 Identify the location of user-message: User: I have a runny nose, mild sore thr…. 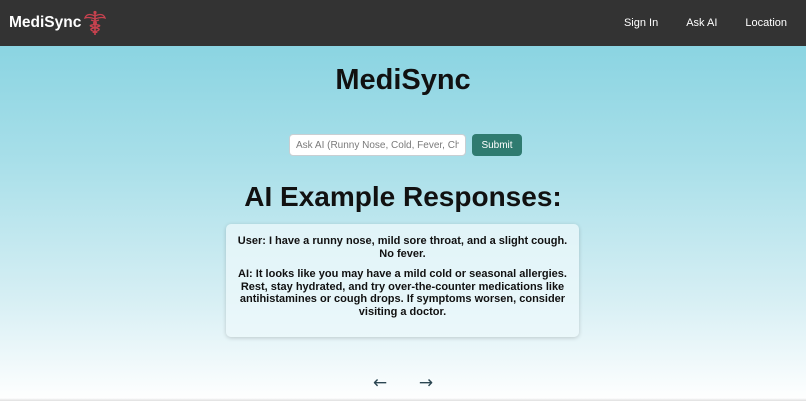
(402, 247).